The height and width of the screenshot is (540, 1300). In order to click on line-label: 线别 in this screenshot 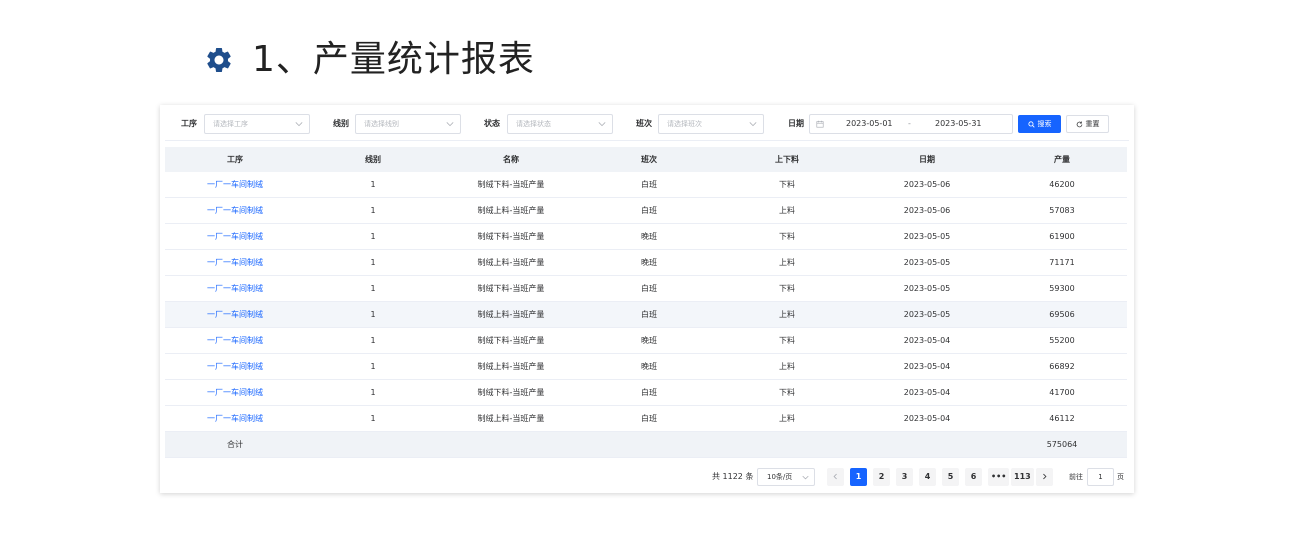, I will do `click(341, 123)`.